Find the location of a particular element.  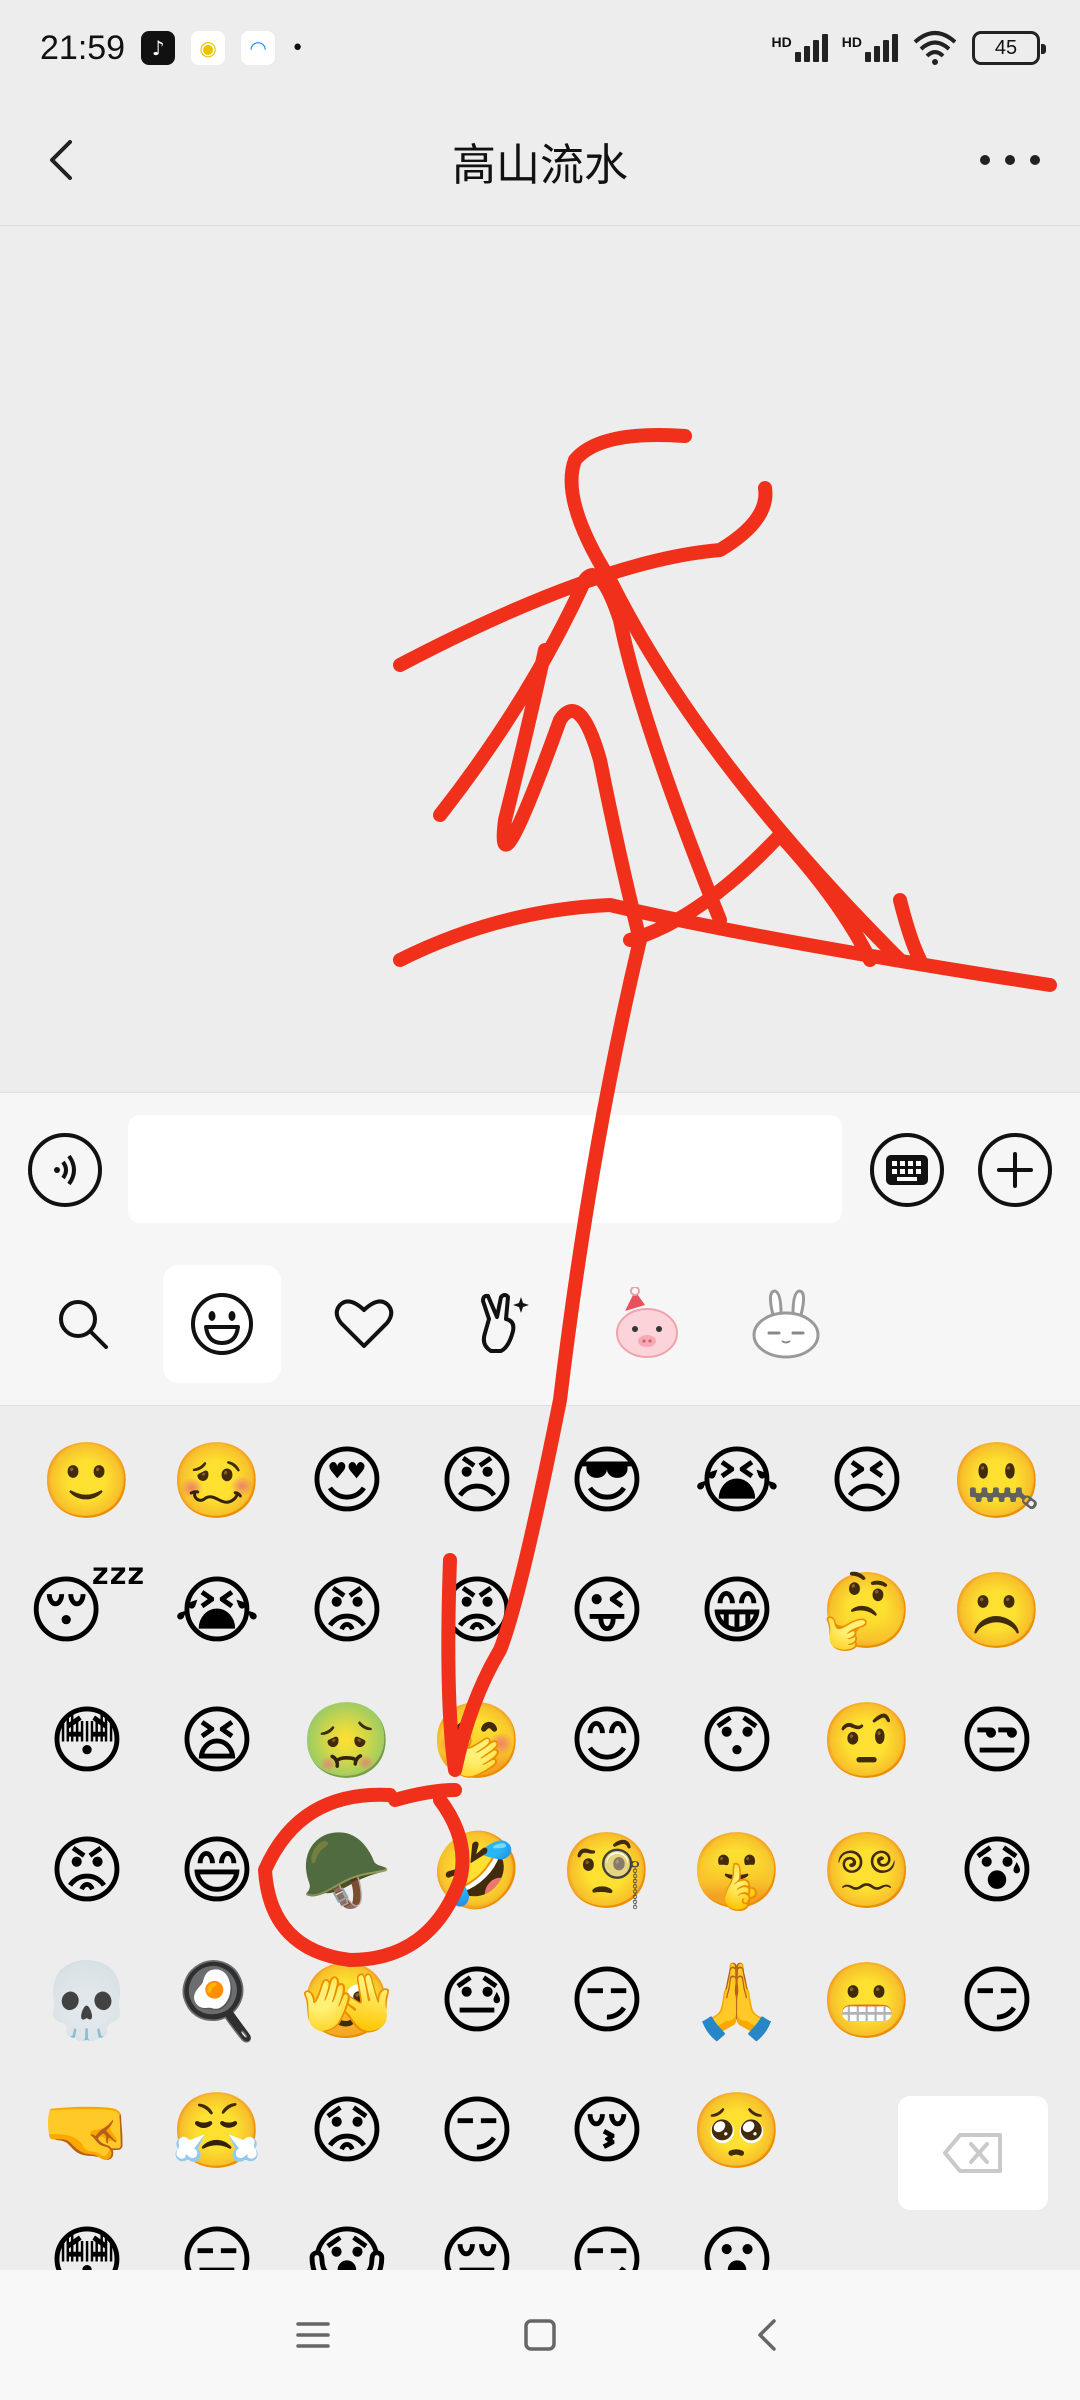

message-input-bar is located at coordinates (540, 1170).